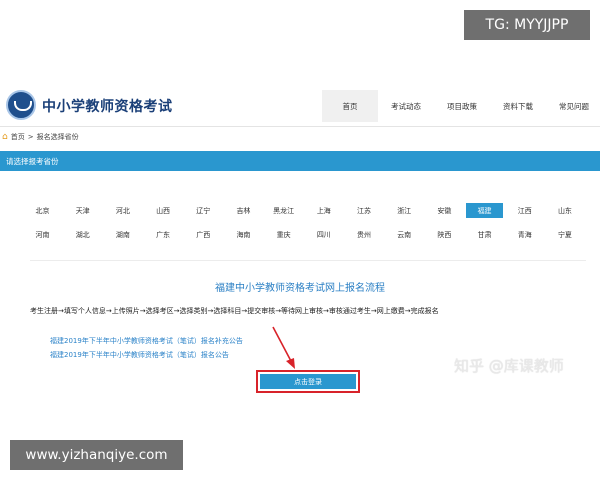 Image resolution: width=600 pixels, height=480 pixels. I want to click on watermark-top: TG: MYYJJPP, so click(527, 25).